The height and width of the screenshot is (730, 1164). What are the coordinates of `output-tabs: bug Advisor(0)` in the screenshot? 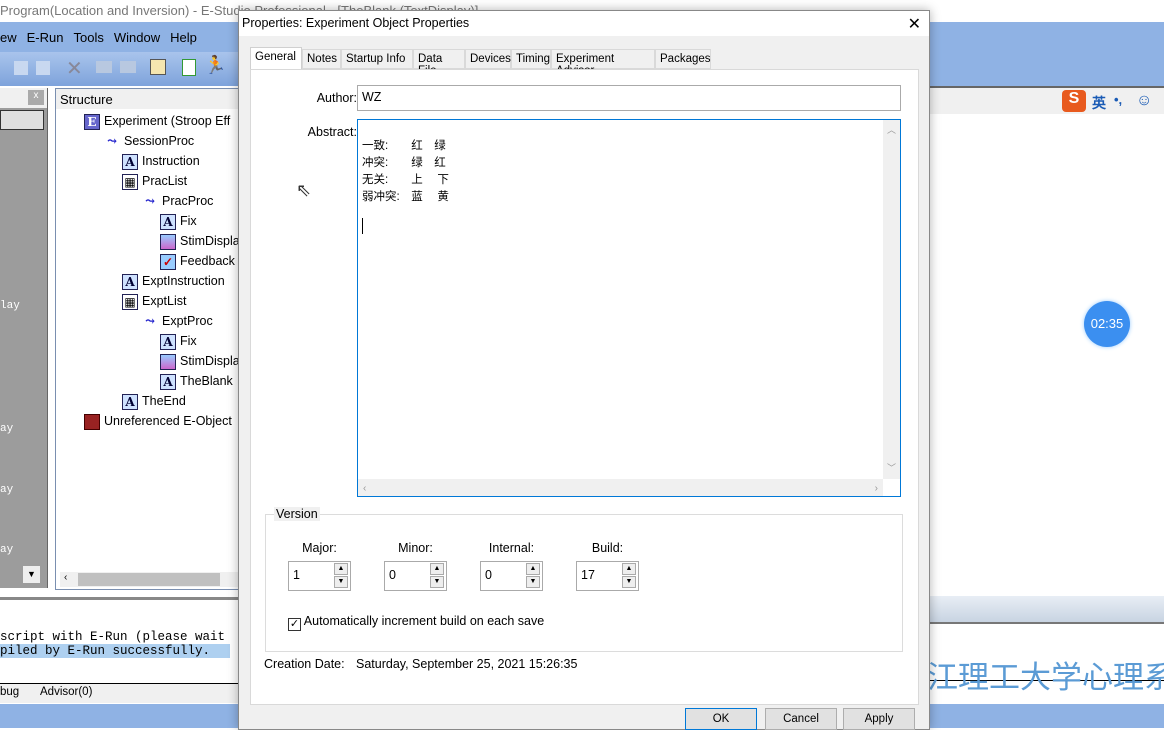 It's located at (120, 693).